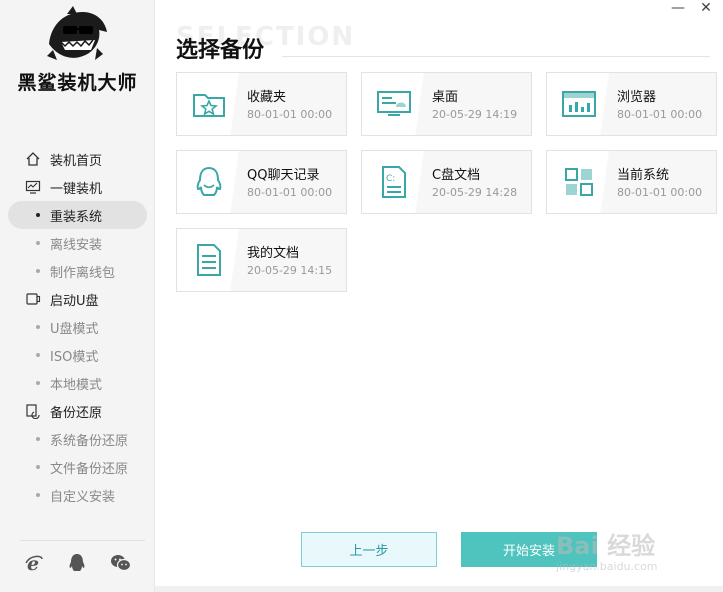 Image resolution: width=723 pixels, height=592 pixels. I want to click on backup-card-qq-chat: QQ聊天记录 80-01-01 00:00, so click(261, 182).